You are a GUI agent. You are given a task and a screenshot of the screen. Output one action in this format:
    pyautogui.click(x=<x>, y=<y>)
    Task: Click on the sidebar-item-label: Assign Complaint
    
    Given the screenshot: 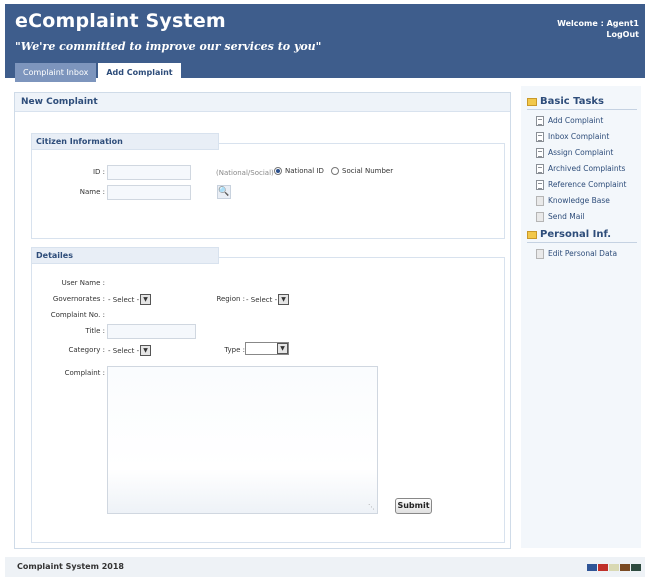 What is the action you would take?
    pyautogui.click(x=581, y=152)
    